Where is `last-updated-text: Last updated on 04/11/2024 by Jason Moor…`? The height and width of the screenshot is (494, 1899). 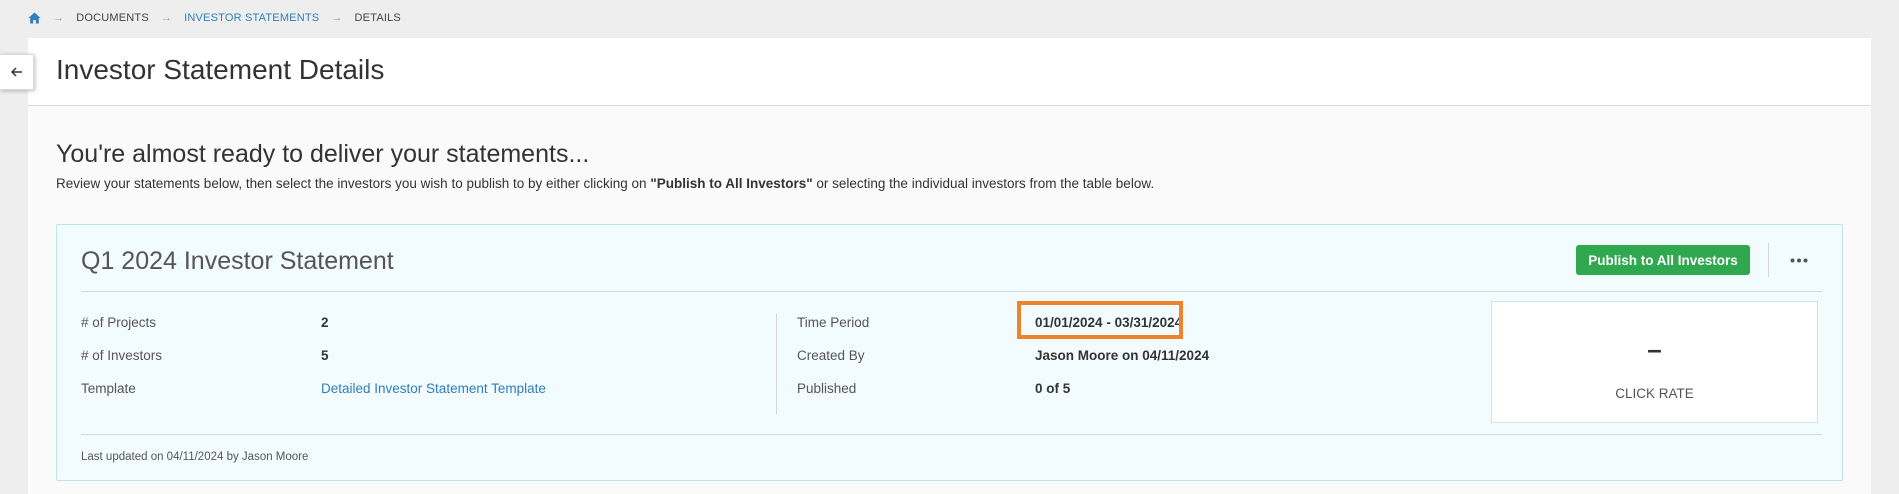 last-updated-text: Last updated on 04/11/2024 by Jason Moor… is located at coordinates (195, 457).